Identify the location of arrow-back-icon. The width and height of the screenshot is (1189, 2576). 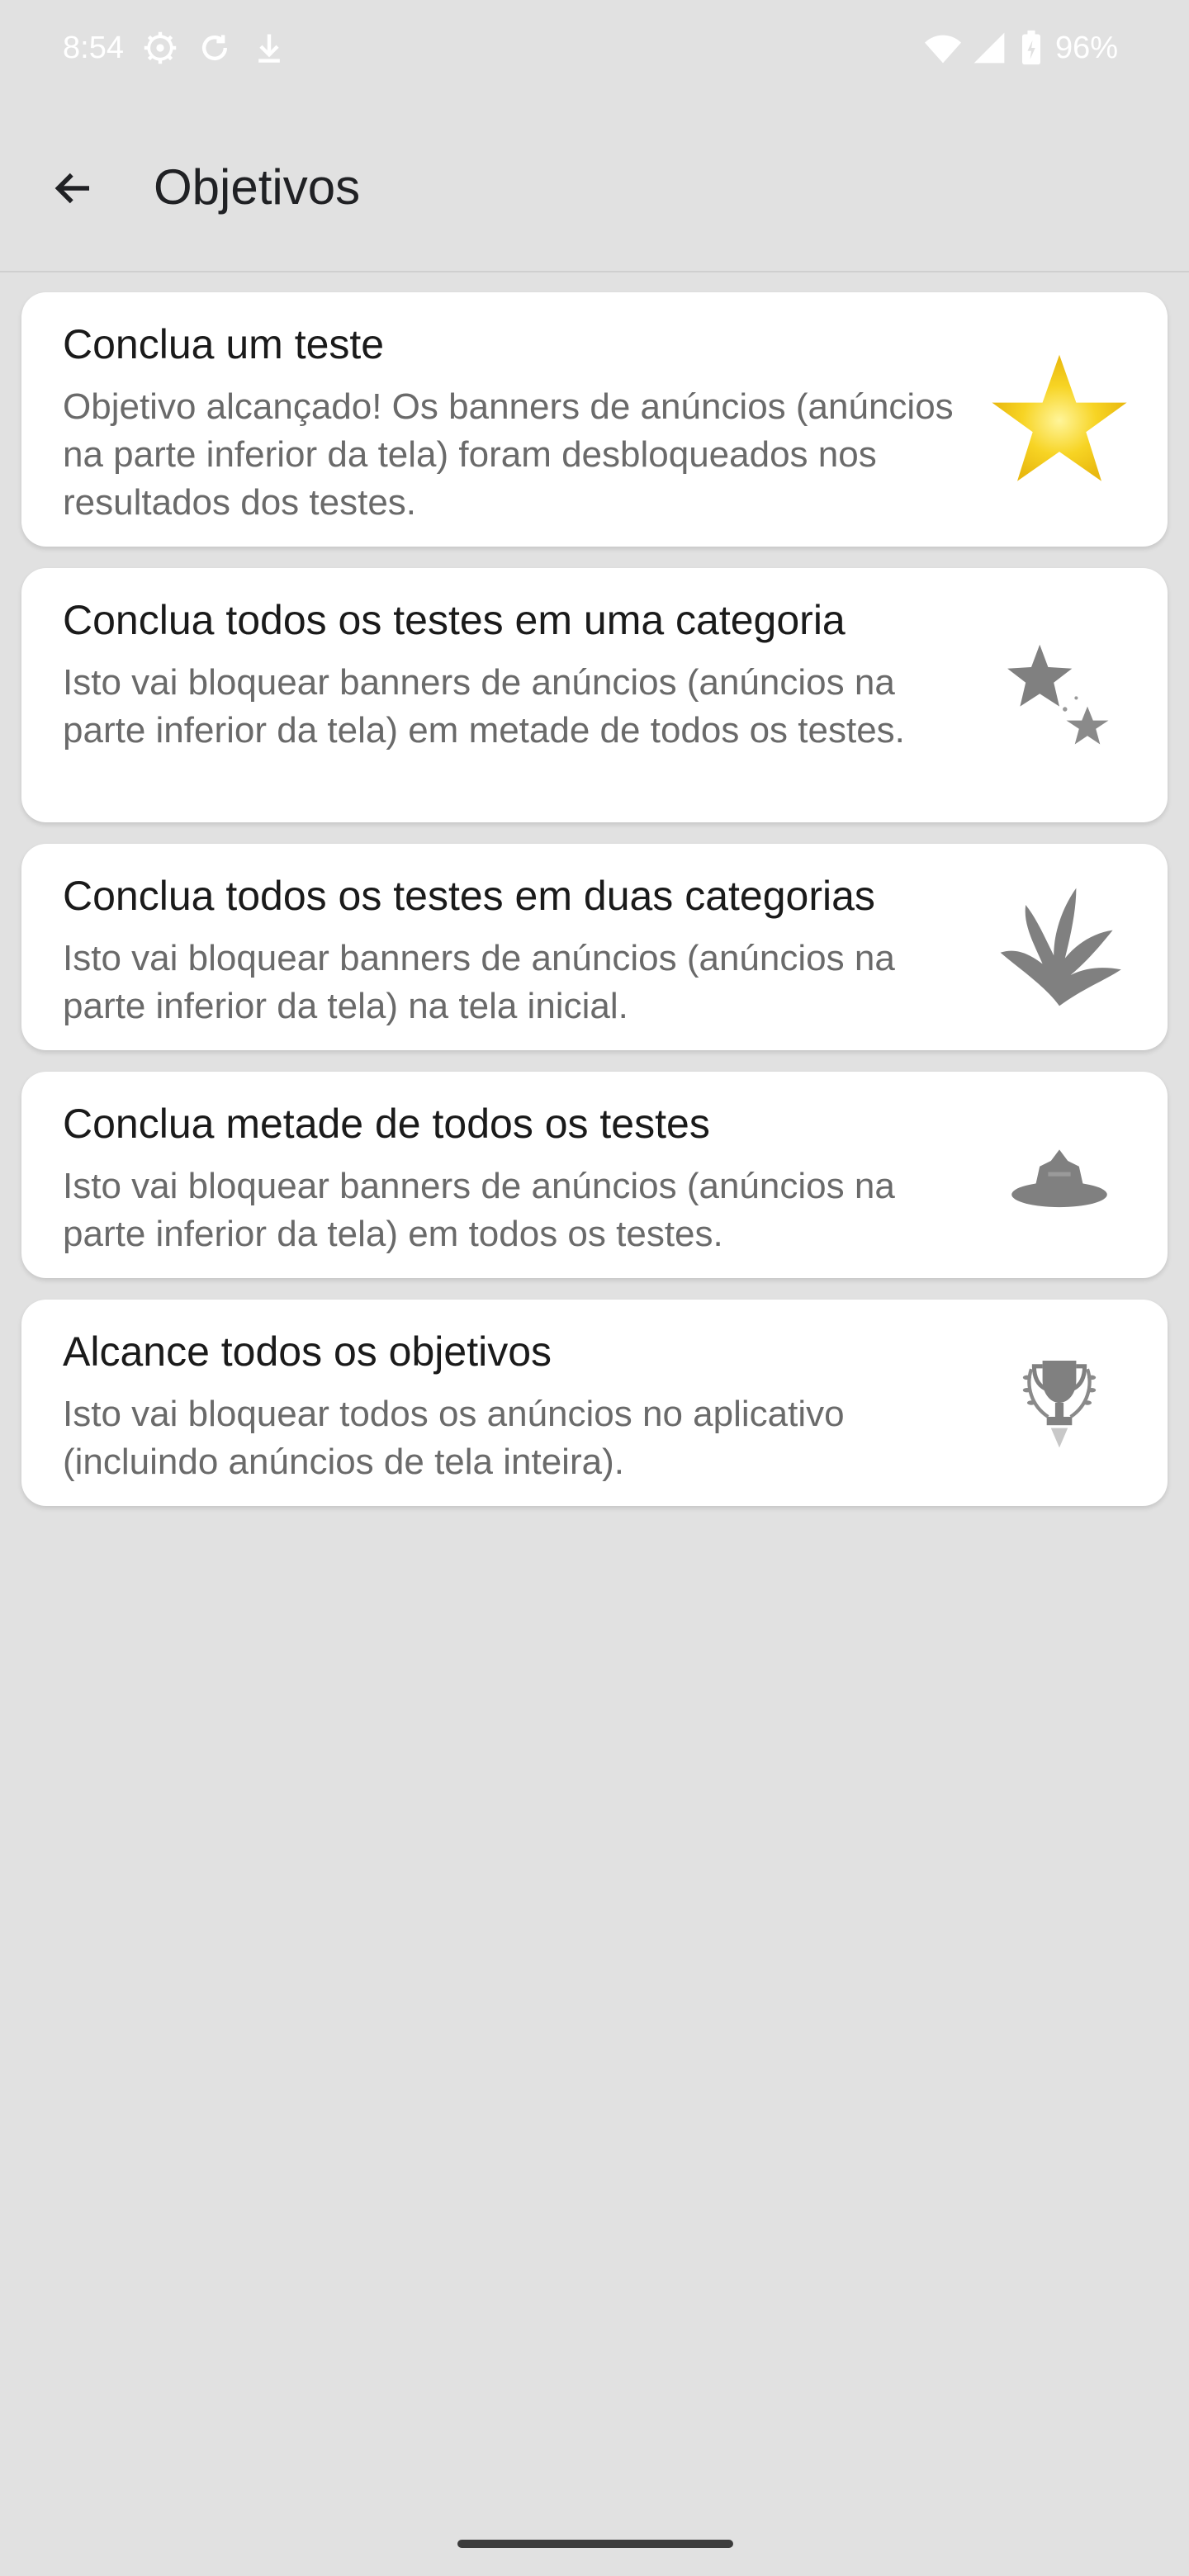
(71, 188).